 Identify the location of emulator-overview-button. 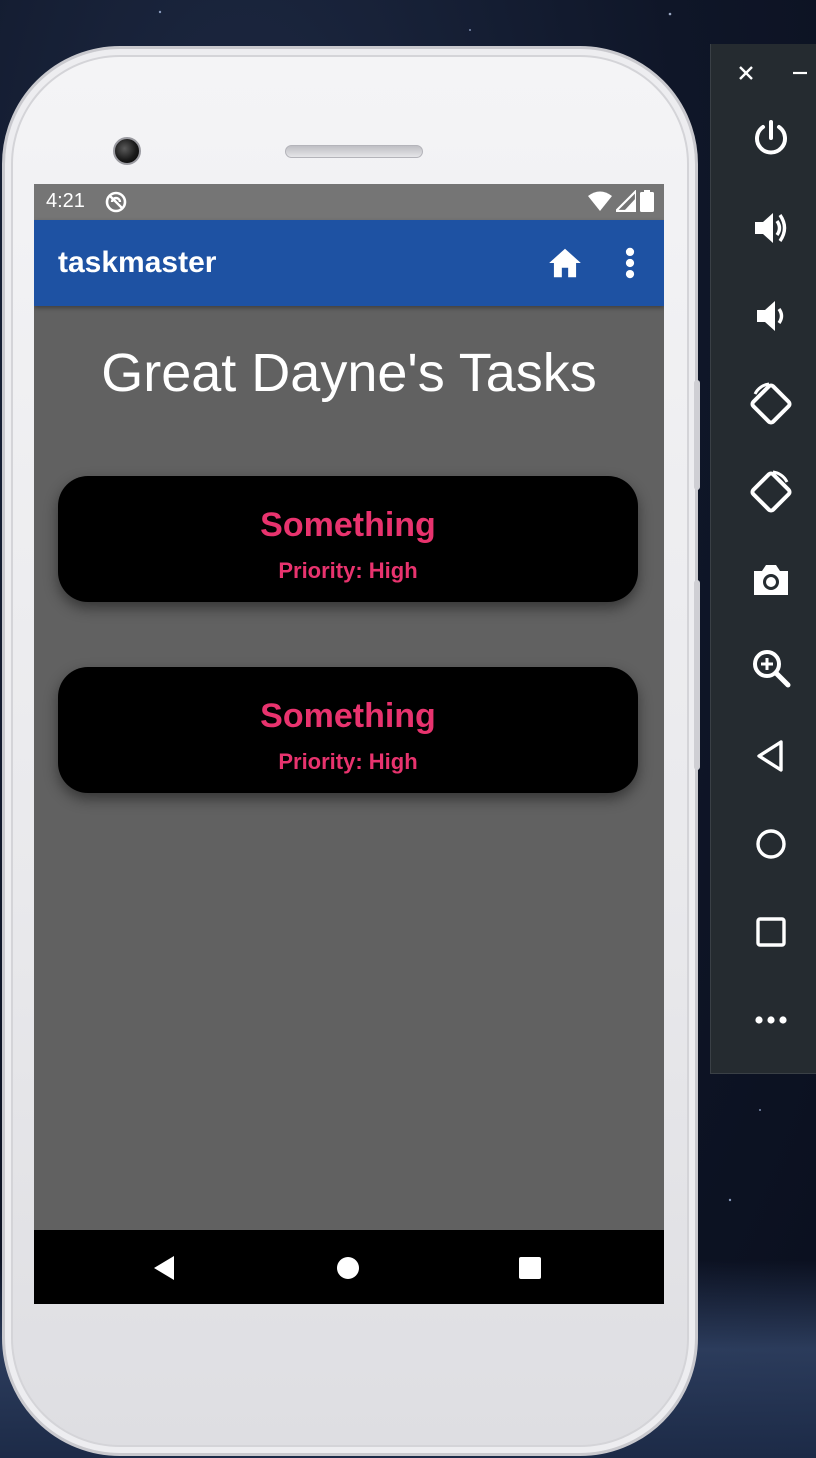
(771, 932).